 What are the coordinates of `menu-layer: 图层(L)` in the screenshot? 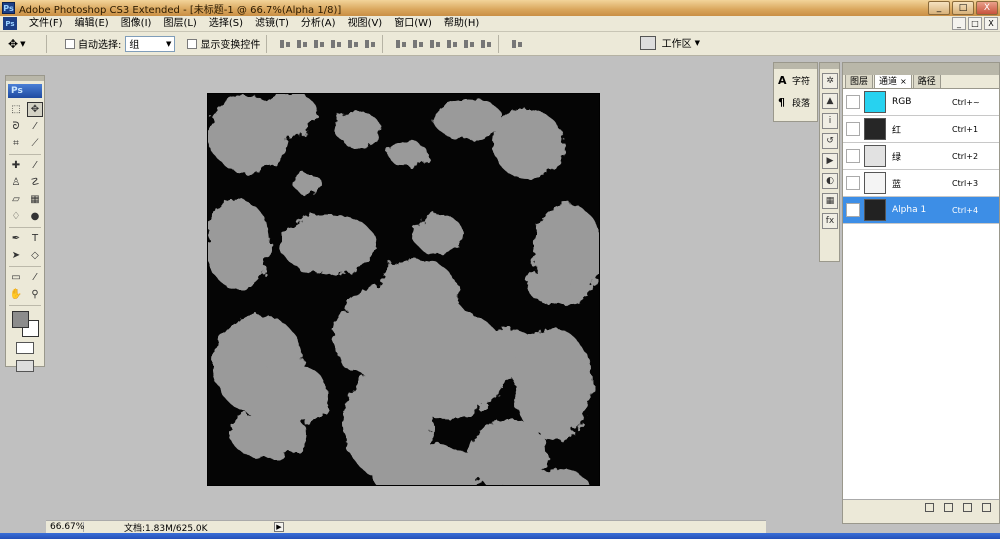 It's located at (179, 24).